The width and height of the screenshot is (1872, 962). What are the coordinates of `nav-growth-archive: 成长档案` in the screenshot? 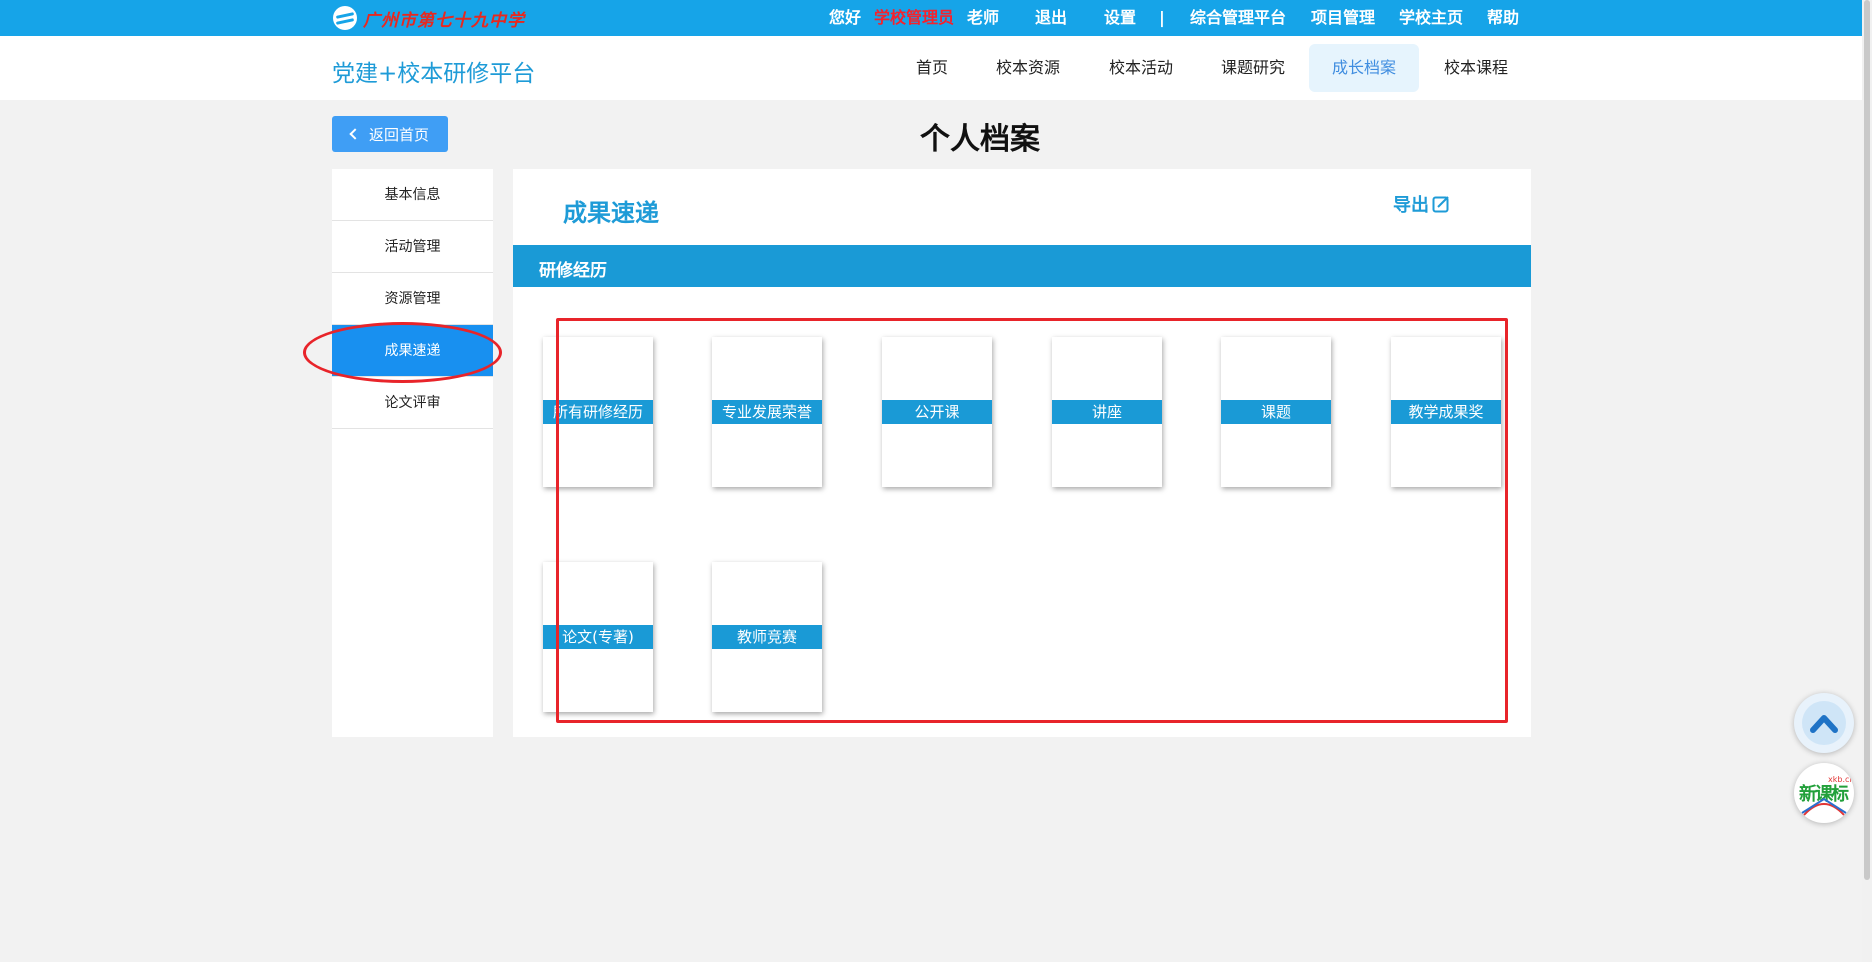 It's located at (1364, 68).